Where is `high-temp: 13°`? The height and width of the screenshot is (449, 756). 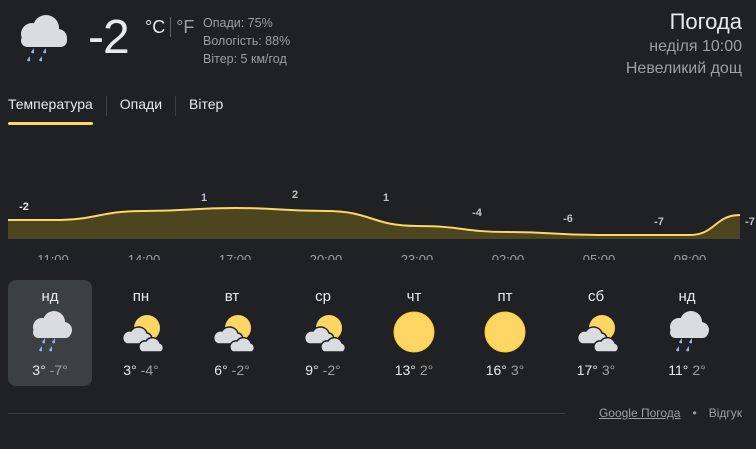
high-temp: 13° is located at coordinates (405, 370).